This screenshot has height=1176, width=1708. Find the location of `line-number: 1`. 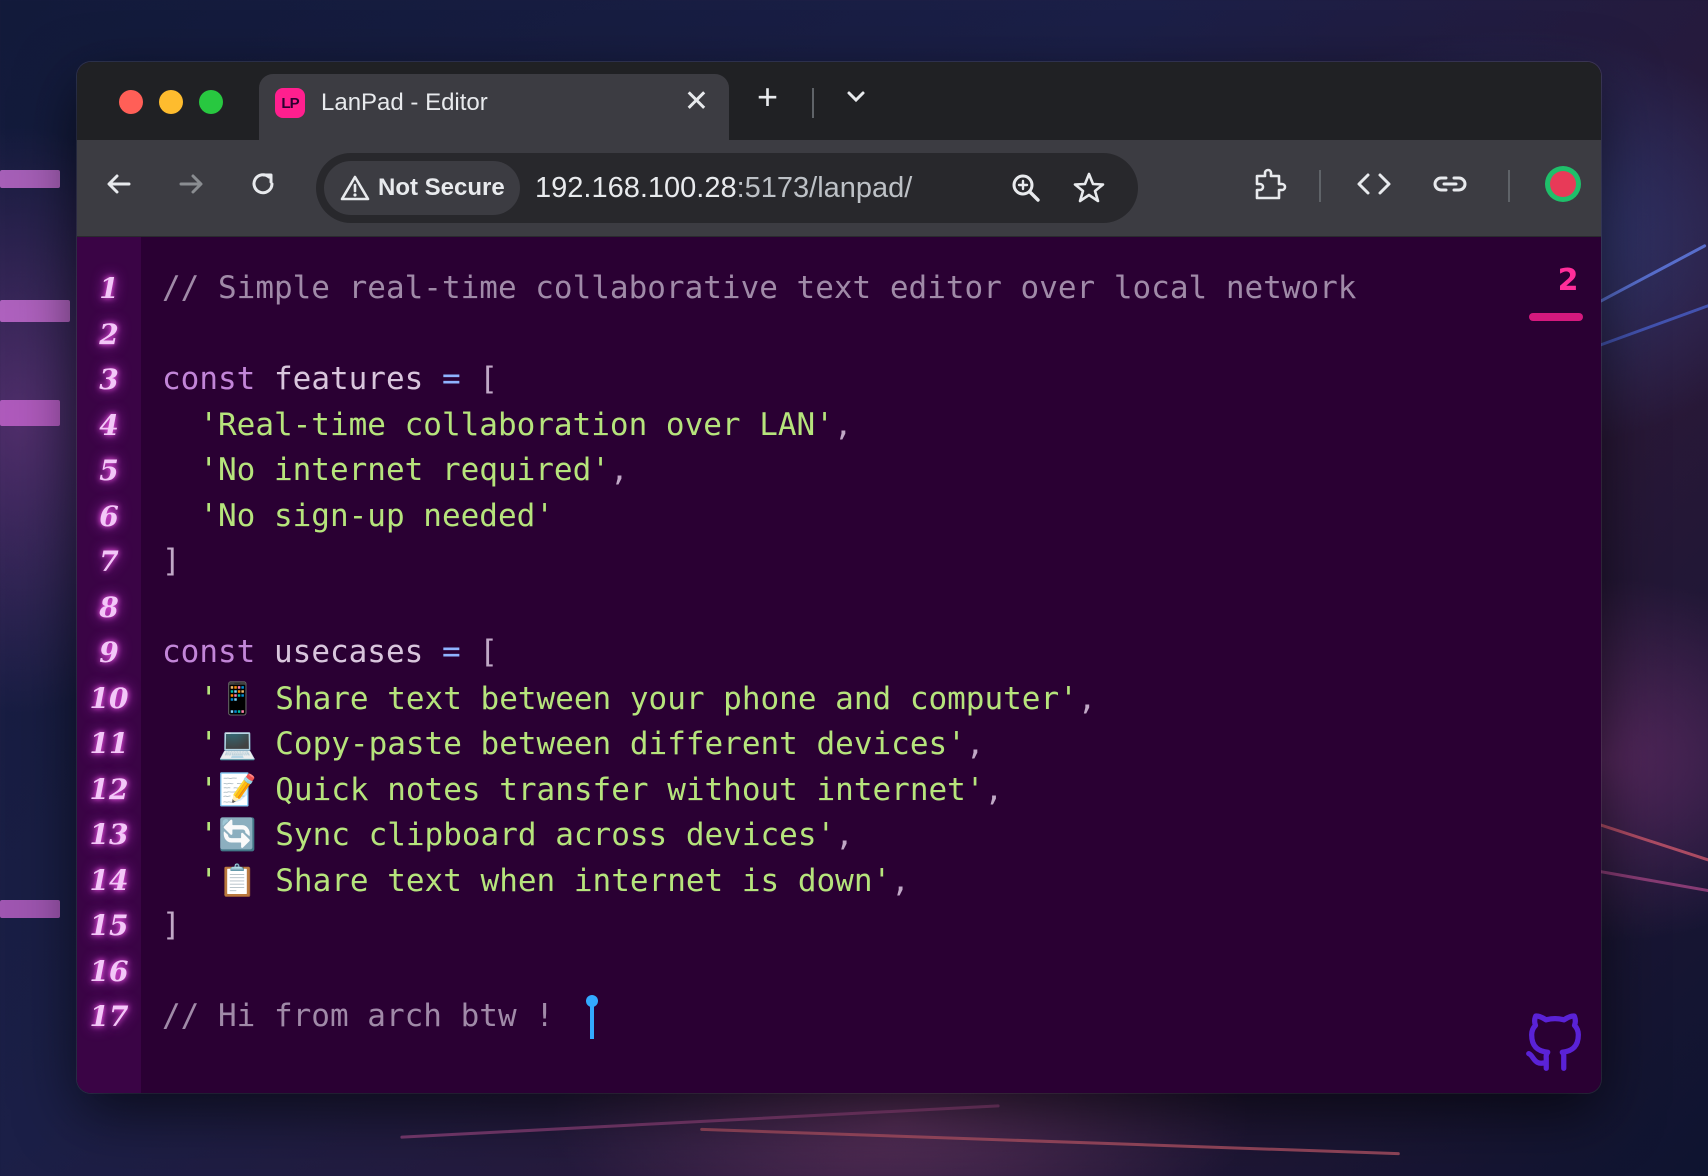

line-number: 1 is located at coordinates (109, 288).